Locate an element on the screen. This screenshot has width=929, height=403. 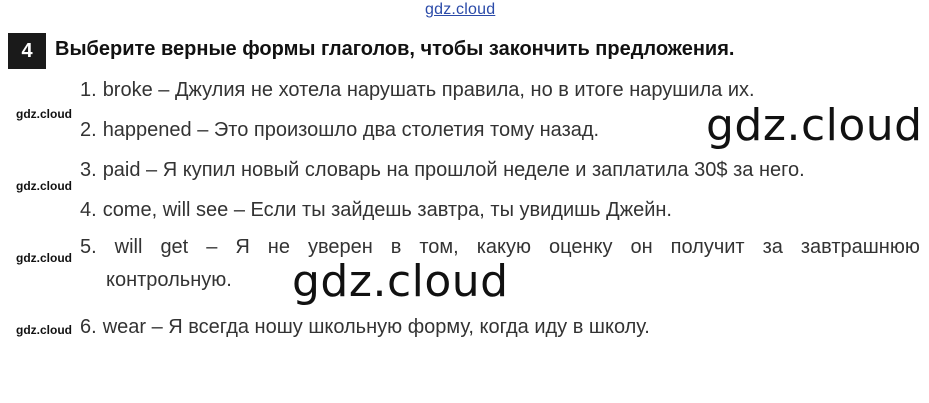
item-word: за is located at coordinates (772, 247).